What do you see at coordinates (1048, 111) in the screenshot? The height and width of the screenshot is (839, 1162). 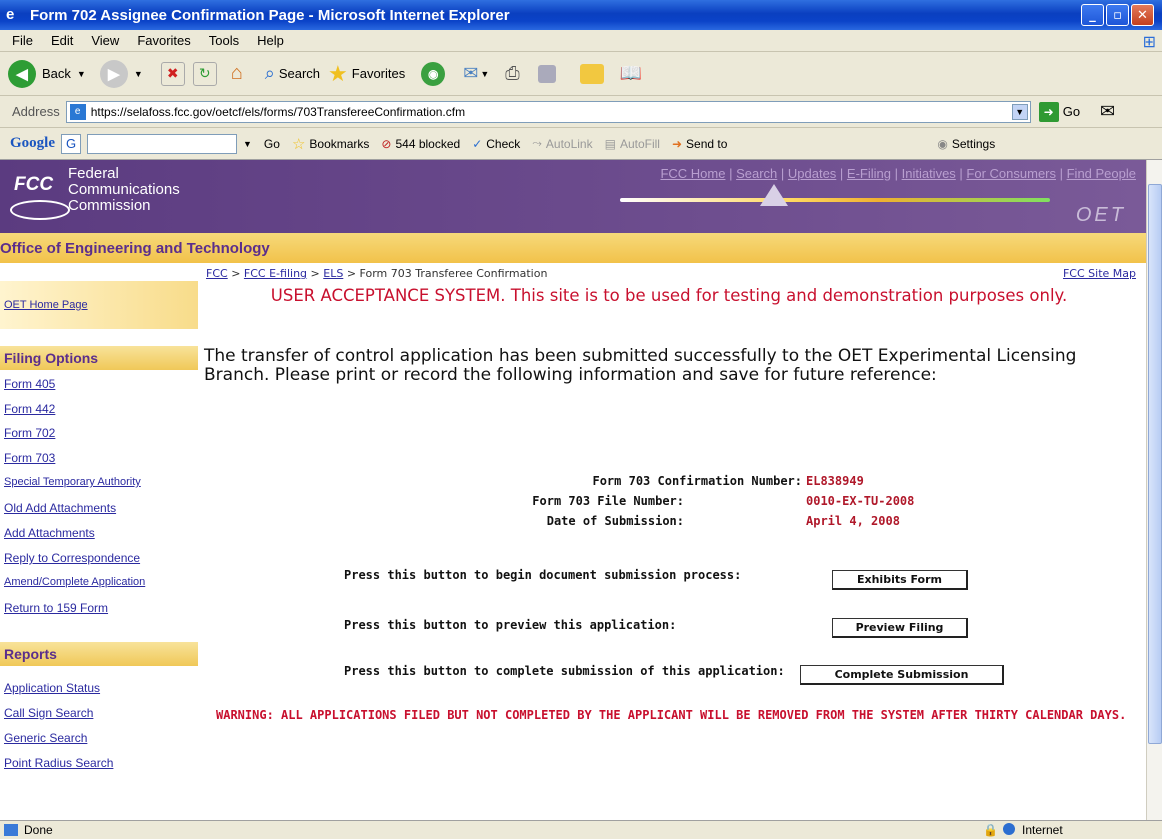 I see `go-arrow-icon: ➜` at bounding box center [1048, 111].